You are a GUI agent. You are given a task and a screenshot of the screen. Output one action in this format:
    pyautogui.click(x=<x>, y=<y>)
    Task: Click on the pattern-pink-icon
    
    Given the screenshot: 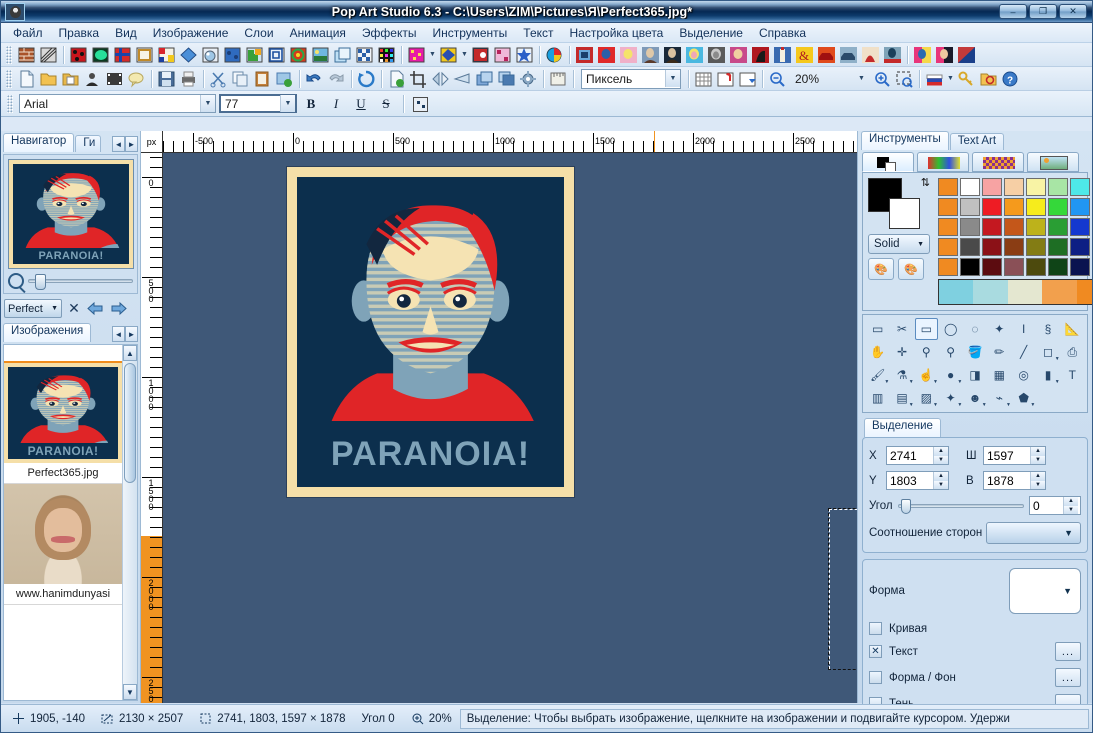 What is the action you would take?
    pyautogui.click(x=502, y=55)
    